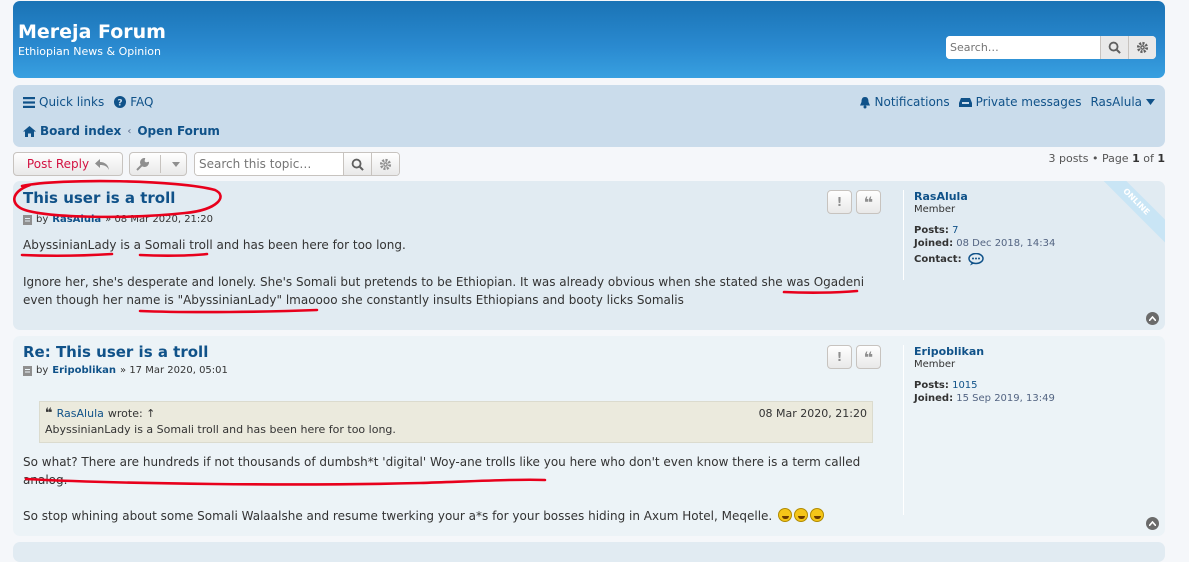  I want to click on search-input, so click(1023, 47).